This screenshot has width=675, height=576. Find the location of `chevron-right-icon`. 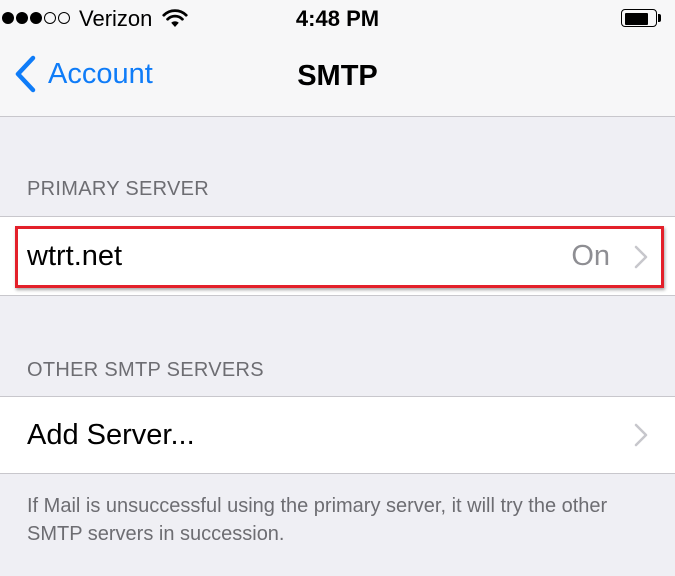

chevron-right-icon is located at coordinates (641, 435).